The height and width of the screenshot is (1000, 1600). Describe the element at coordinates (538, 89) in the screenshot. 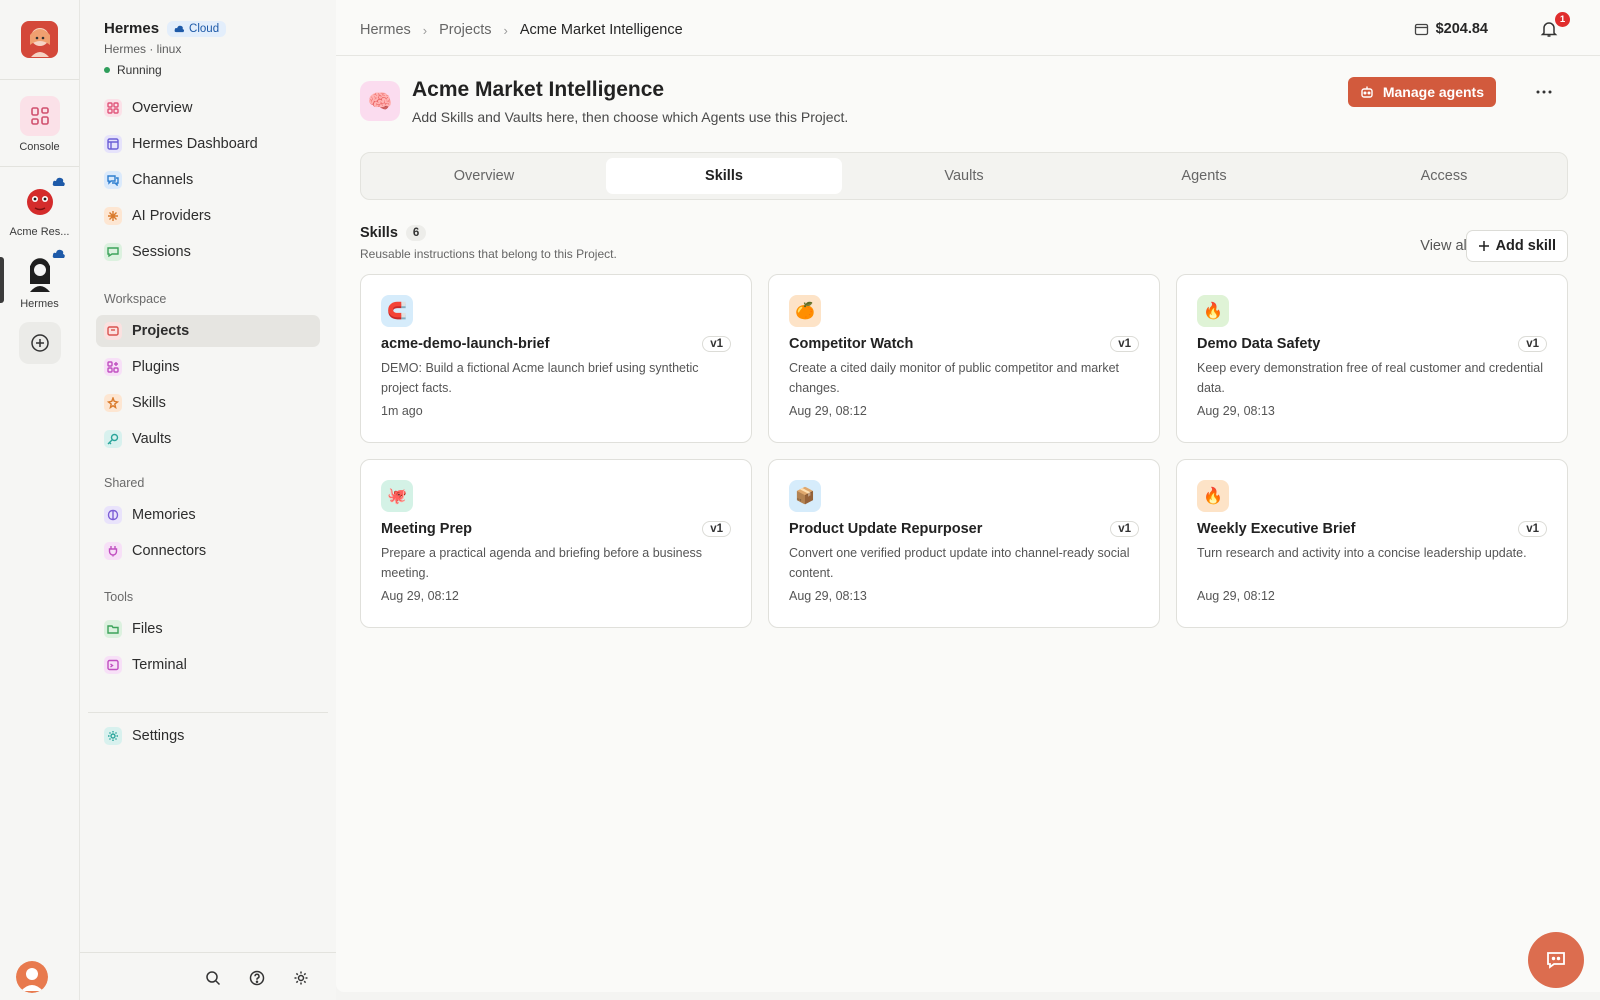

I see `page-title: Acme Market Intelligence` at that location.